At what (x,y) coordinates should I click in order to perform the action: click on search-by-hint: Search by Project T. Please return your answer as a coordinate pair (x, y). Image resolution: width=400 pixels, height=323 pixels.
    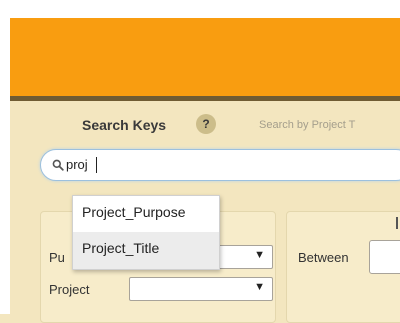
    Looking at the image, I should click on (307, 125).